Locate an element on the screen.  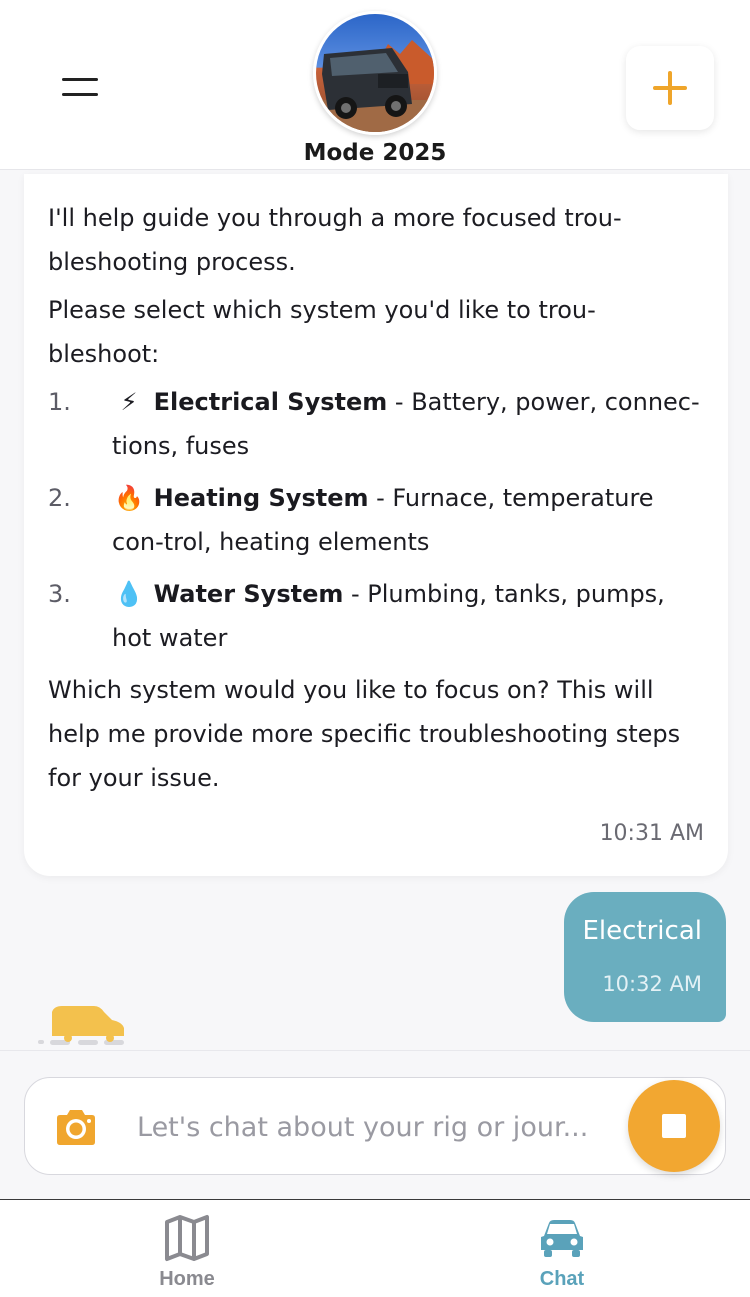
vehicle-photo is located at coordinates (375, 73).